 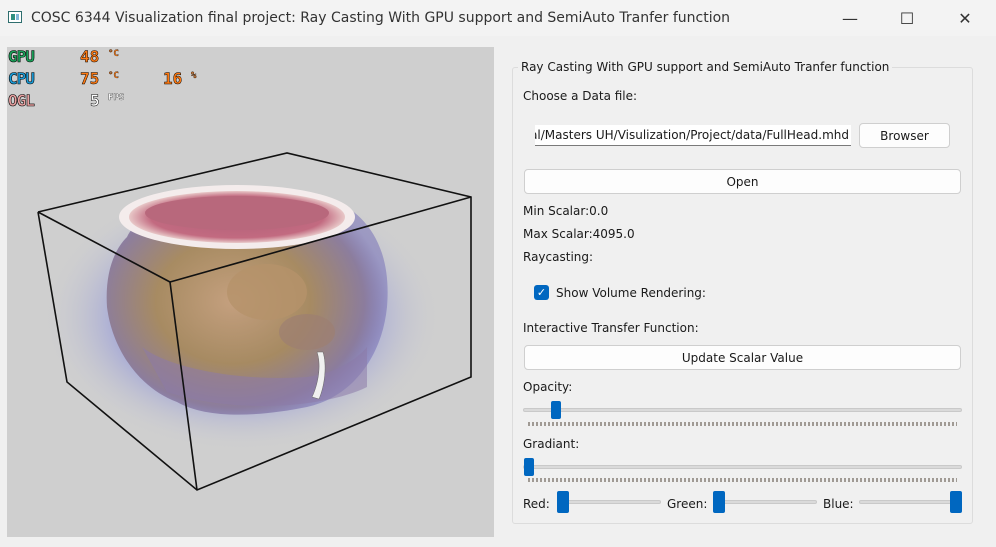 I want to click on hud-cpu-usage-unit: %, so click(x=194, y=76).